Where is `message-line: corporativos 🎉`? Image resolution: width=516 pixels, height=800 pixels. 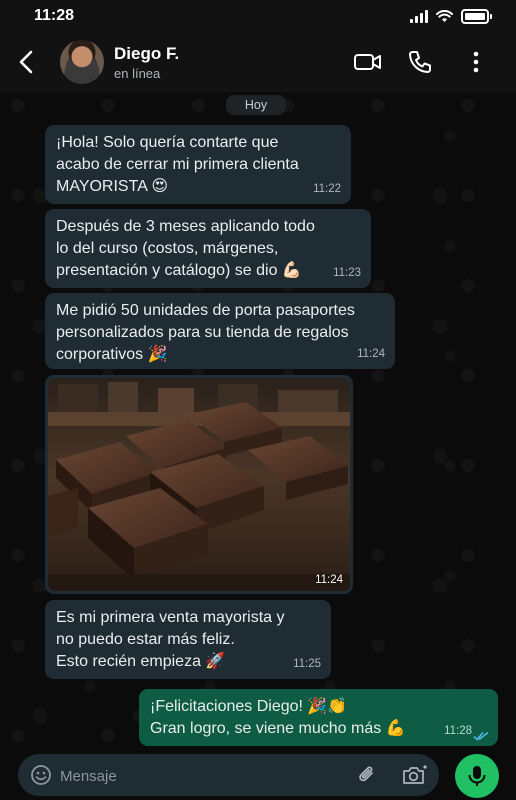 message-line: corporativos 🎉 is located at coordinates (112, 354).